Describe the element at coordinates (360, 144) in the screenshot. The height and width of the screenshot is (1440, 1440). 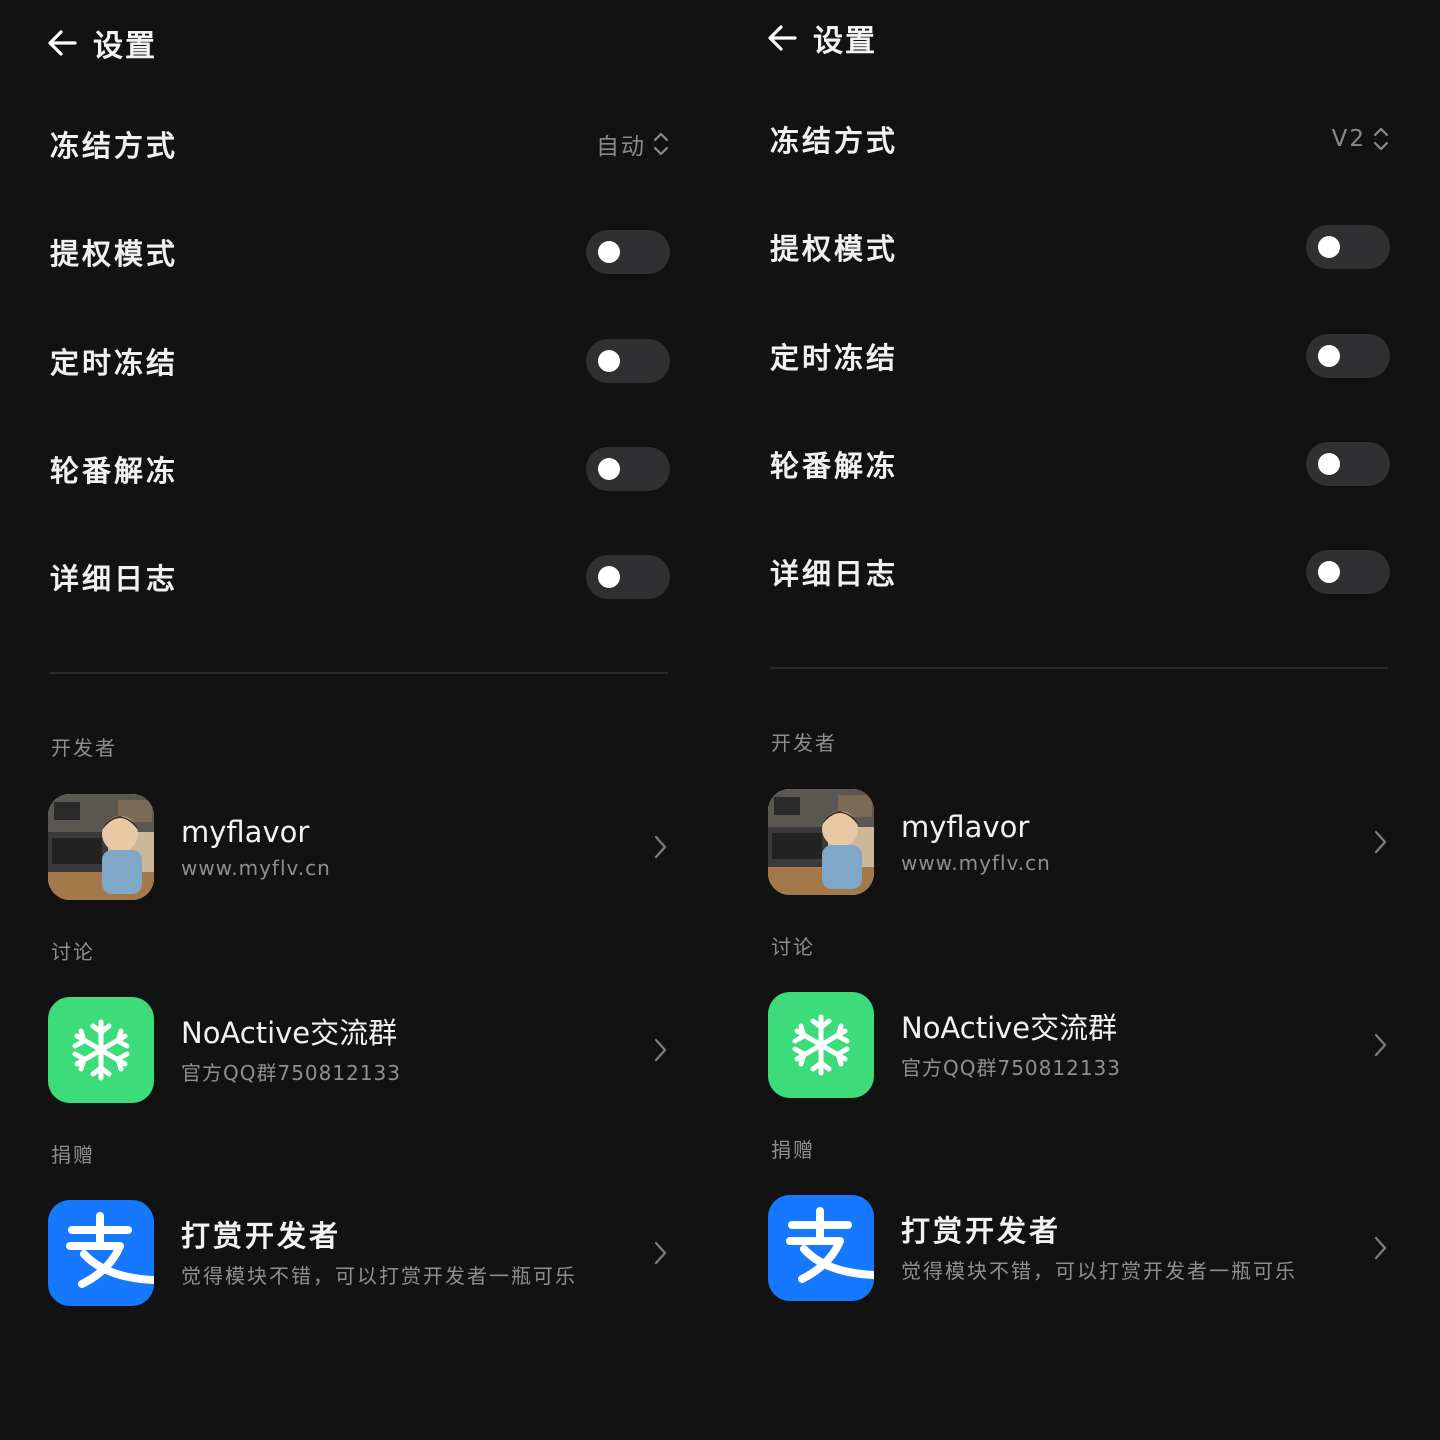
I see `freeze-mode-row: 冻结方式 自动` at that location.